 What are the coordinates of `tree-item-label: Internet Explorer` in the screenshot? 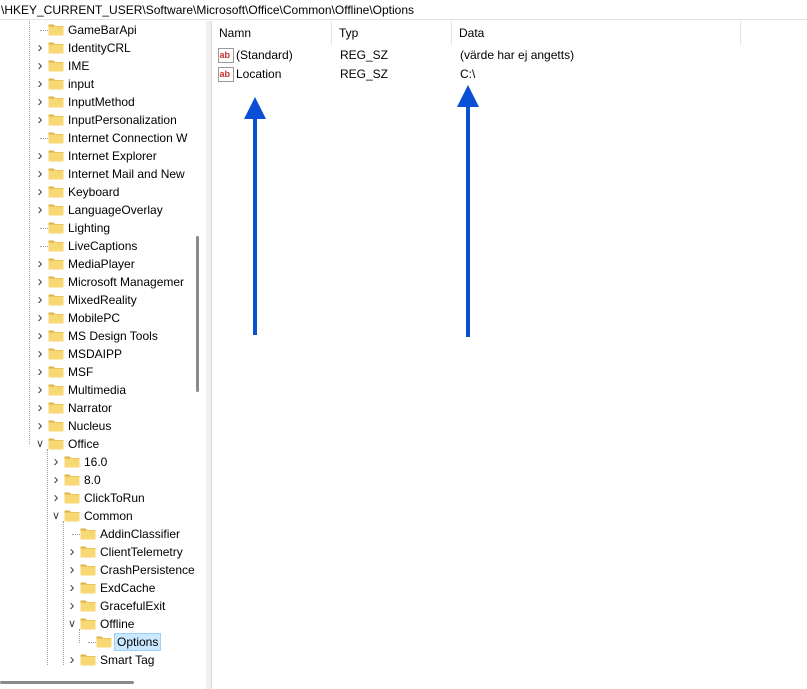 It's located at (112, 156).